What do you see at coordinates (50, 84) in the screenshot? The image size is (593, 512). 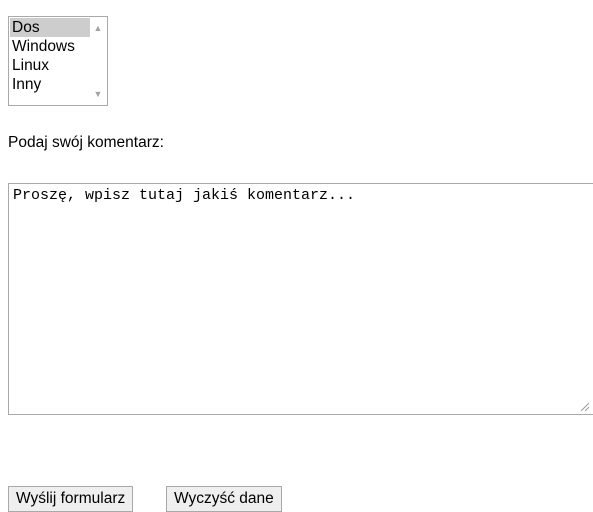 I see `listbox-option-inny: Inny` at bounding box center [50, 84].